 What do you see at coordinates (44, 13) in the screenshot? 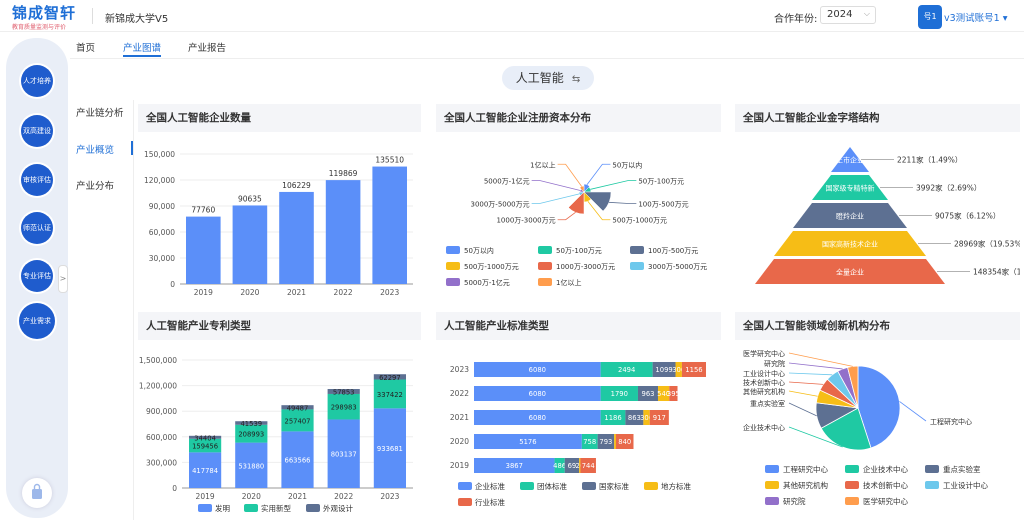
I see `logo-title: 锦成智轩` at bounding box center [44, 13].